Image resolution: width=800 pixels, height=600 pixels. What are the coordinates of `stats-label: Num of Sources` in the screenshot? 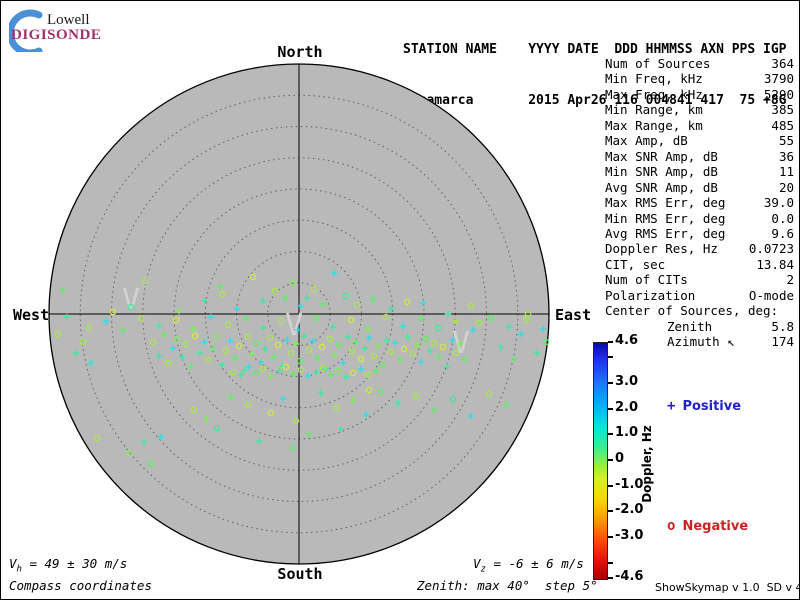 It's located at (658, 63).